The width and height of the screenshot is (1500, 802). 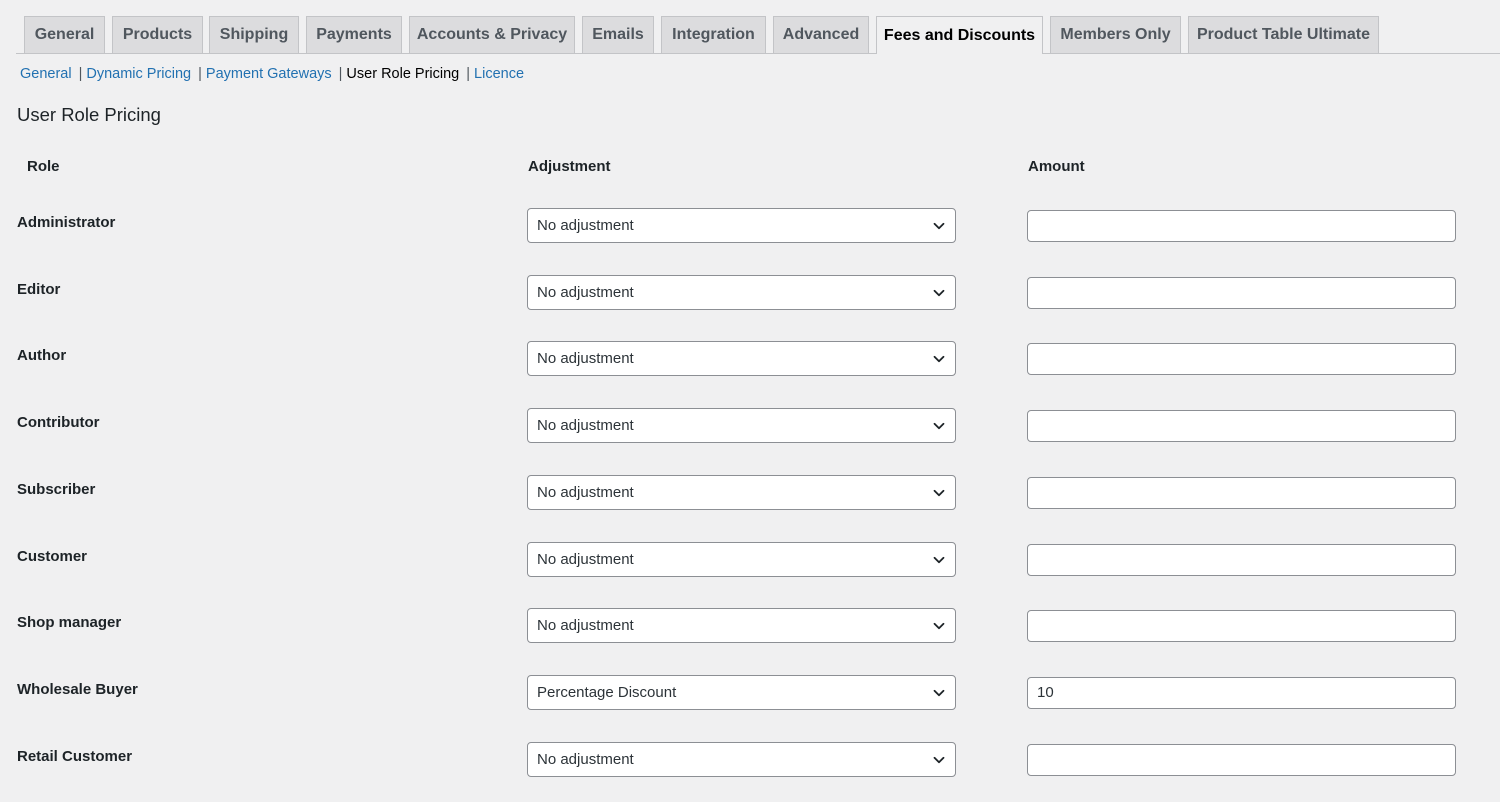 I want to click on tab-product-table-ultimate: Product Table Ultimate, so click(x=1283, y=34).